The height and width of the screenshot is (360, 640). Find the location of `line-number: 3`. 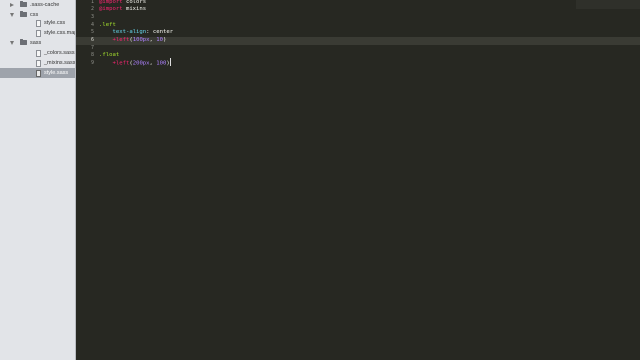

line-number: 3 is located at coordinates (92, 16).